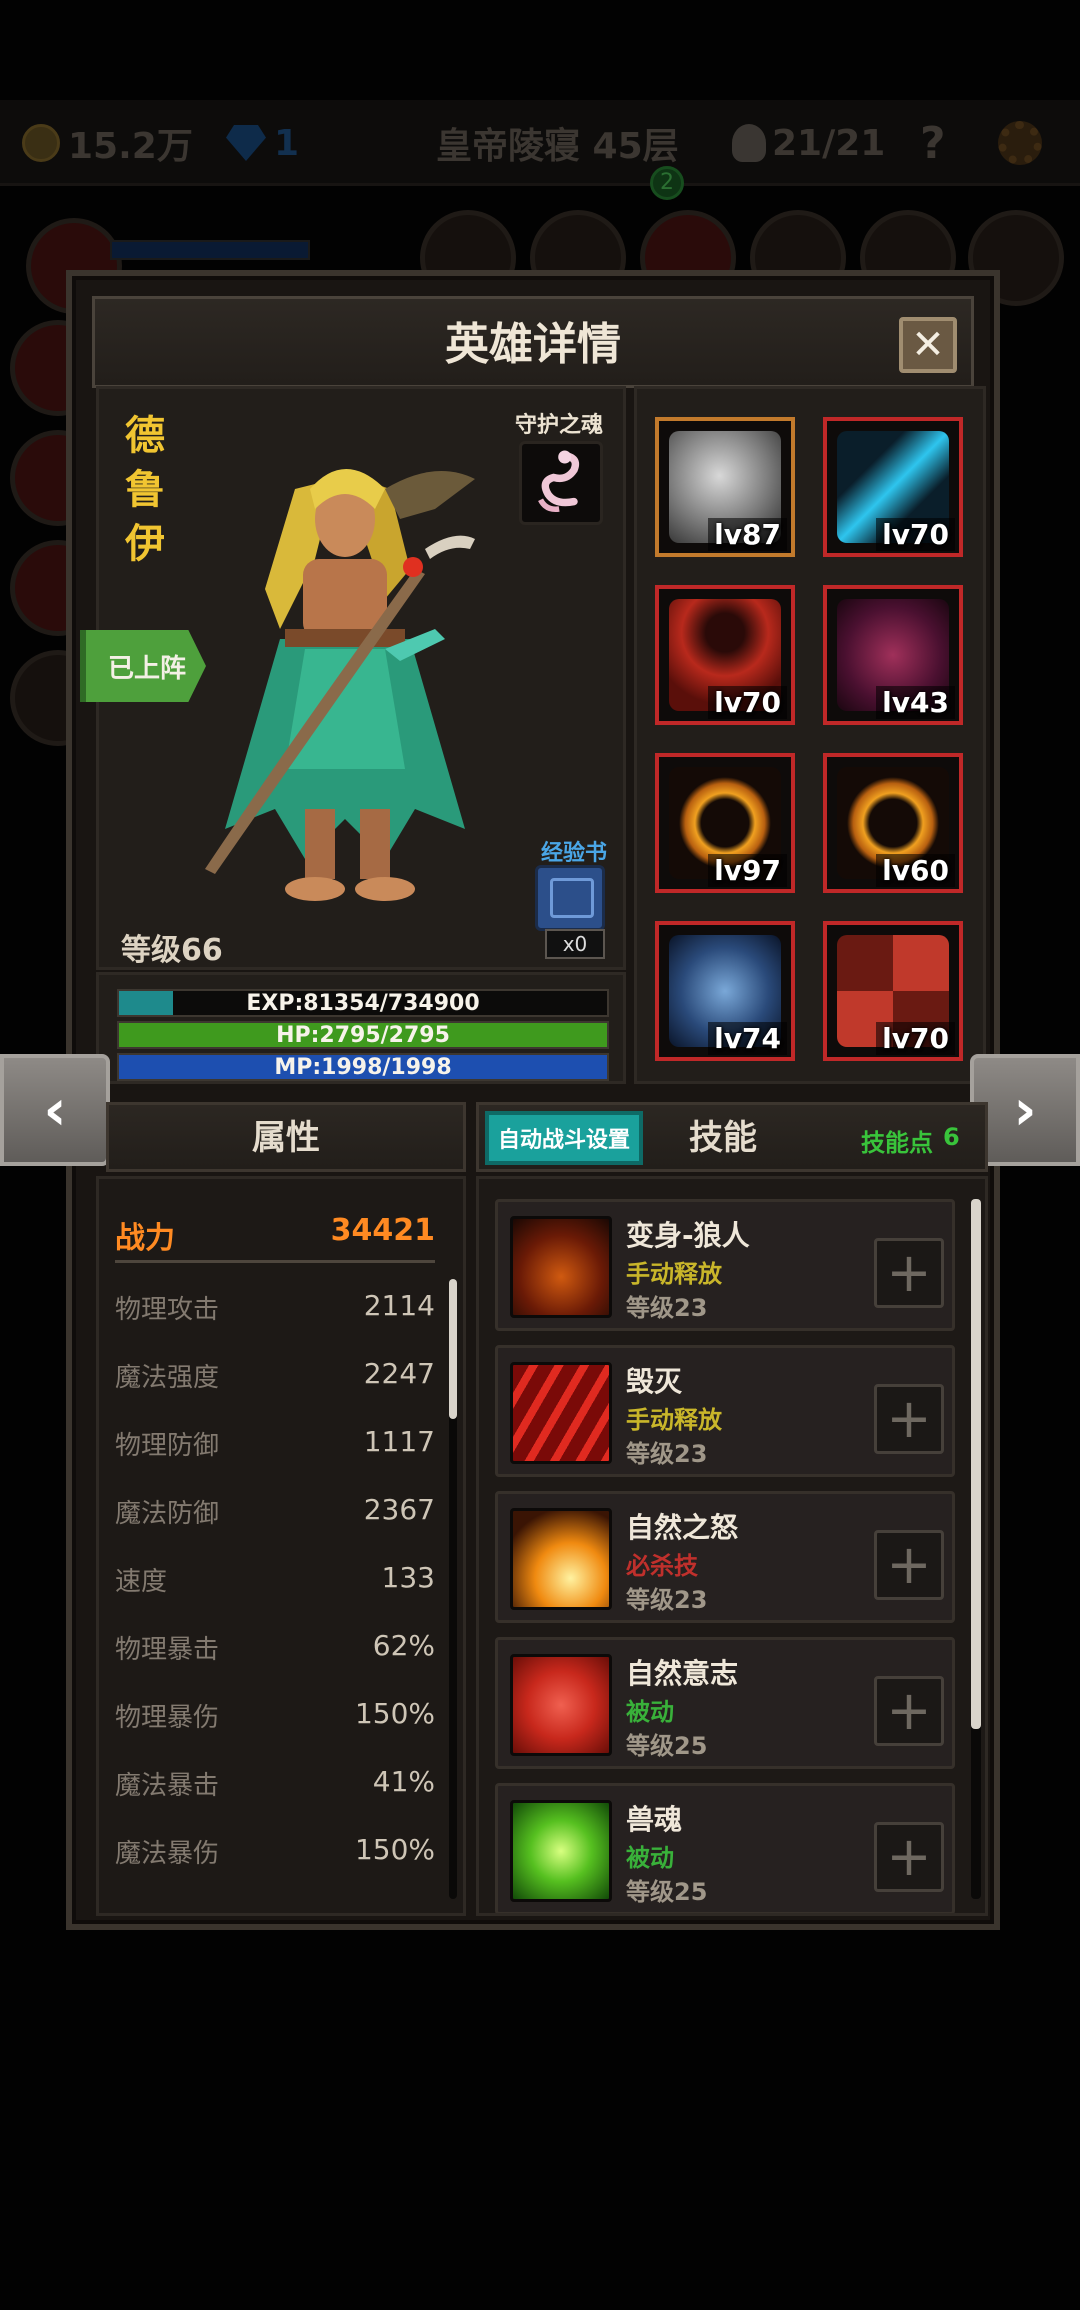 The height and width of the screenshot is (2310, 1080). What do you see at coordinates (725, 1265) in the screenshot?
I see `skill-row: 变身-狼人 手动释放 等级23 +` at bounding box center [725, 1265].